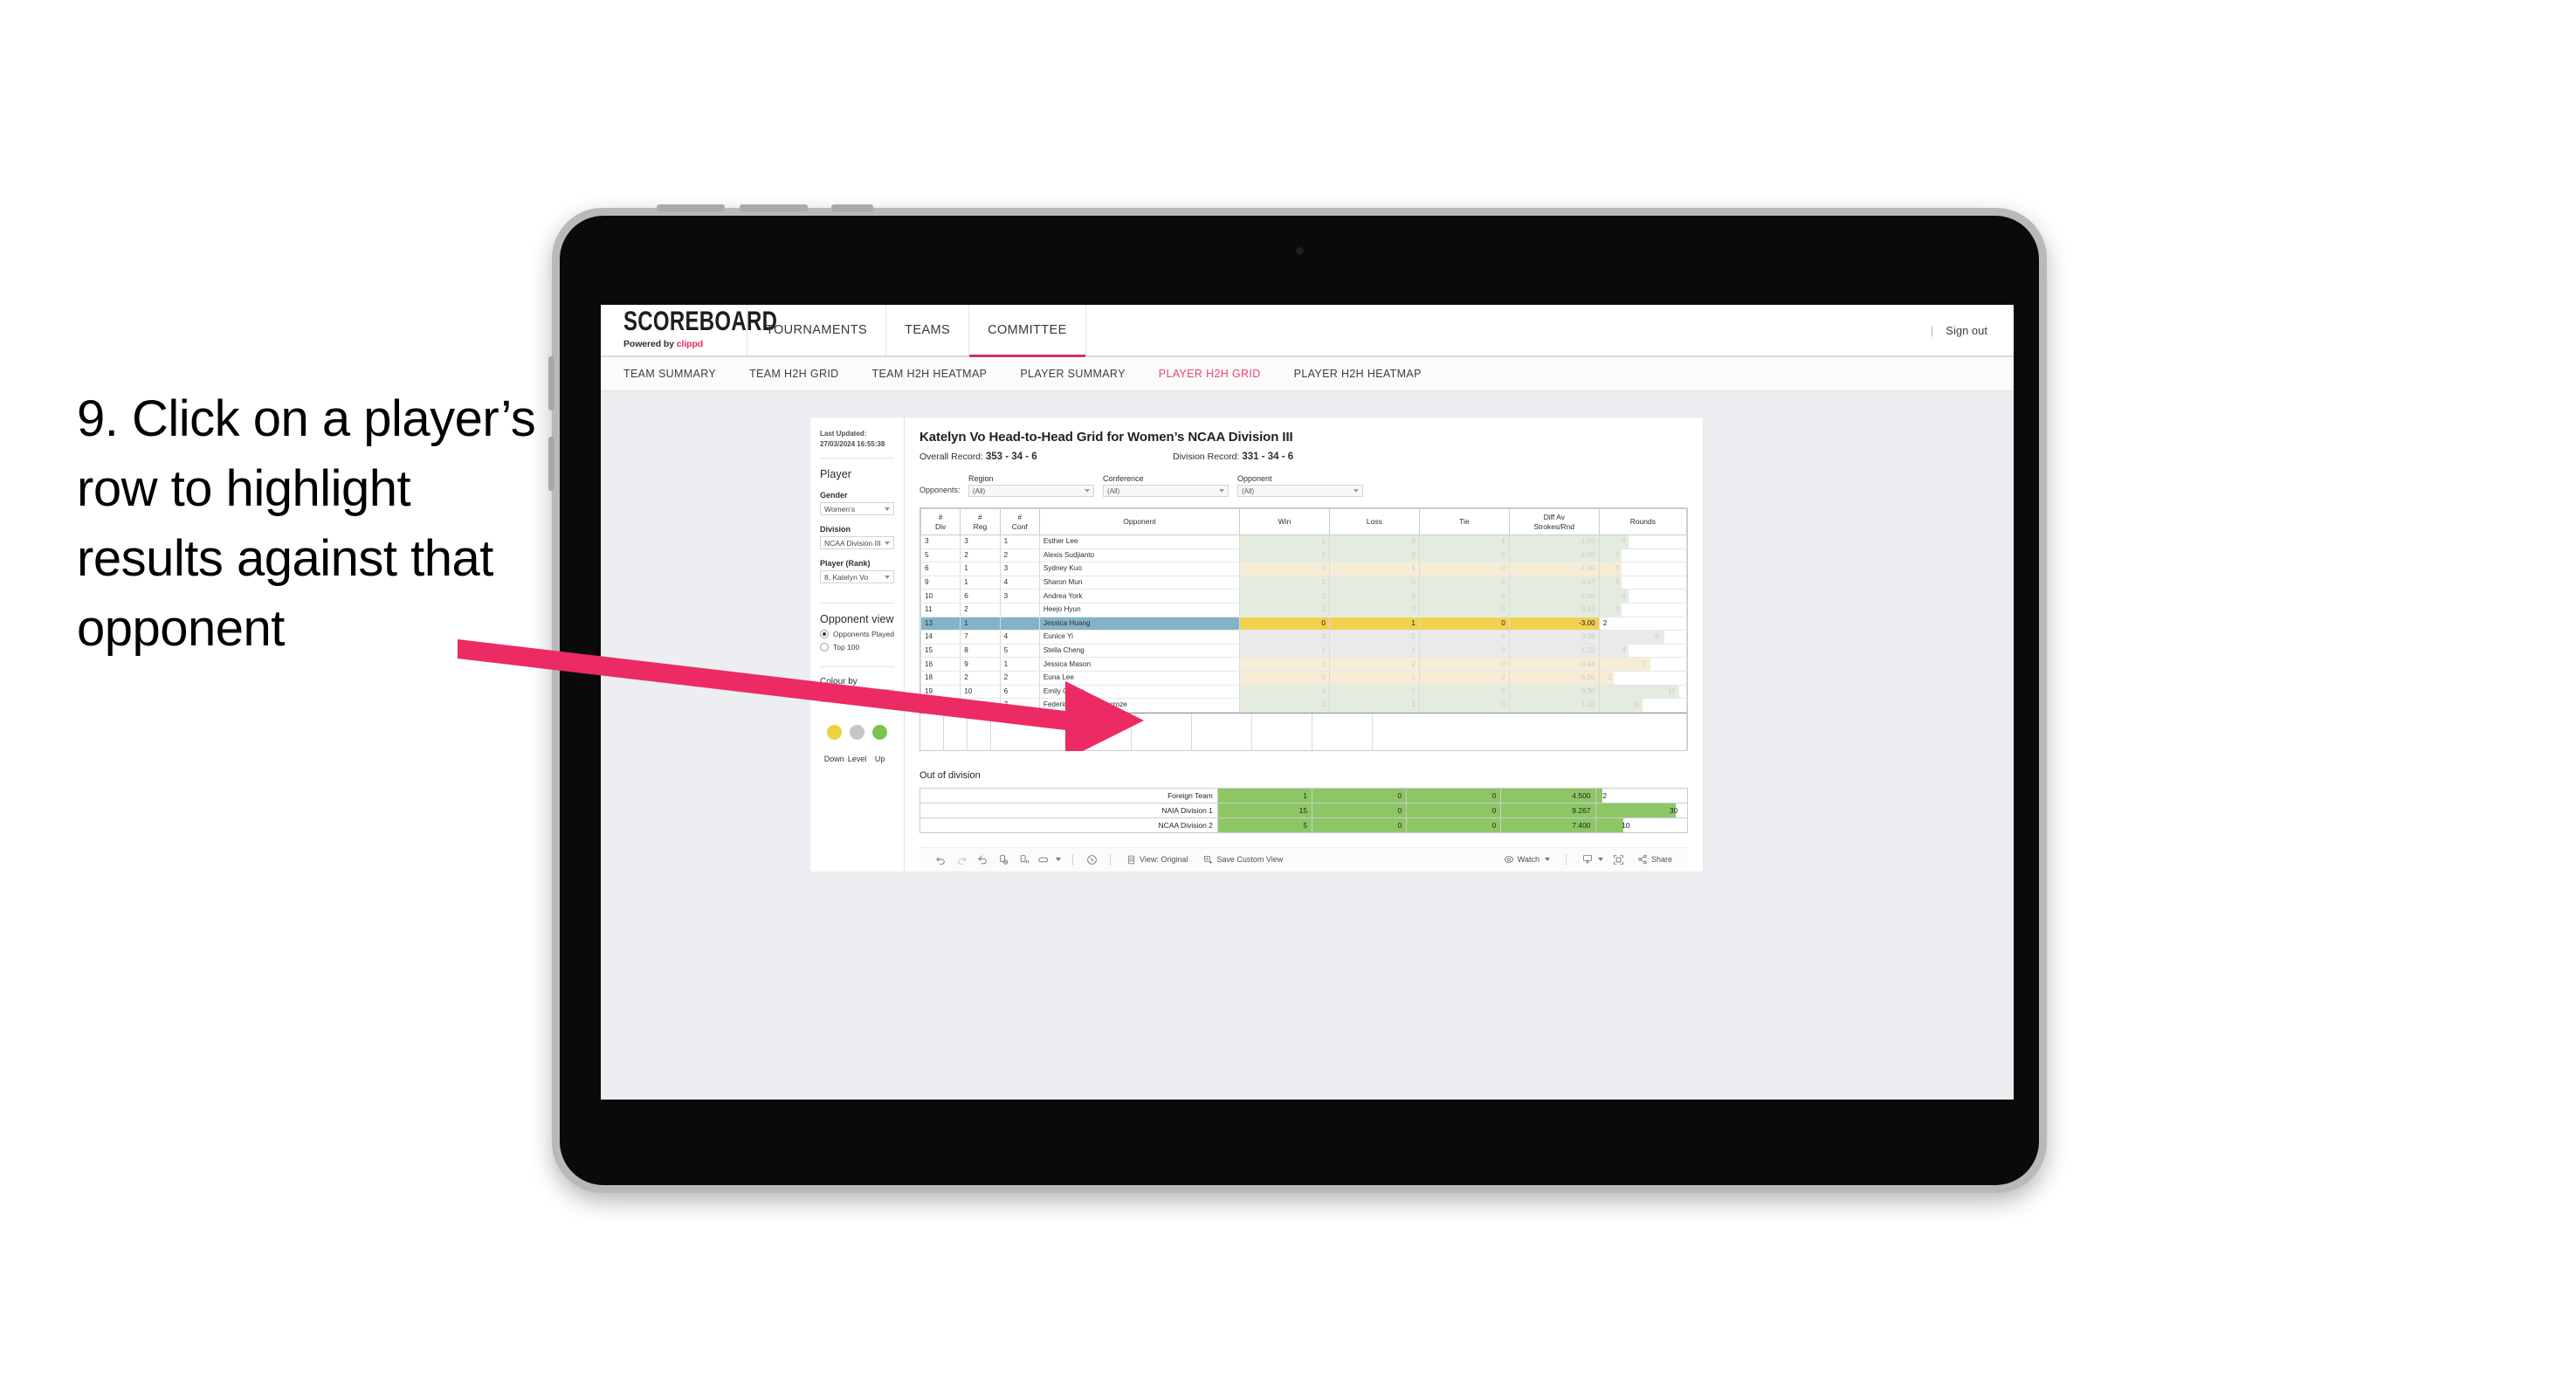  I want to click on table-row: 6 1 3 Sydney Kuo 0 1 0 -1.00 3, so click(1304, 569).